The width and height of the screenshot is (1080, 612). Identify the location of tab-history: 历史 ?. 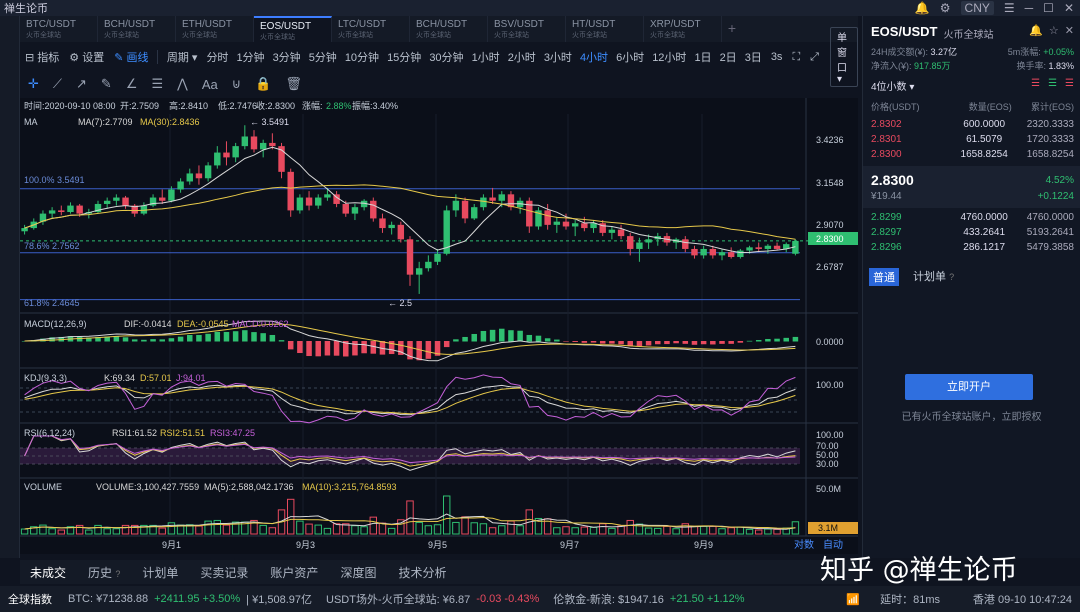
(104, 572).